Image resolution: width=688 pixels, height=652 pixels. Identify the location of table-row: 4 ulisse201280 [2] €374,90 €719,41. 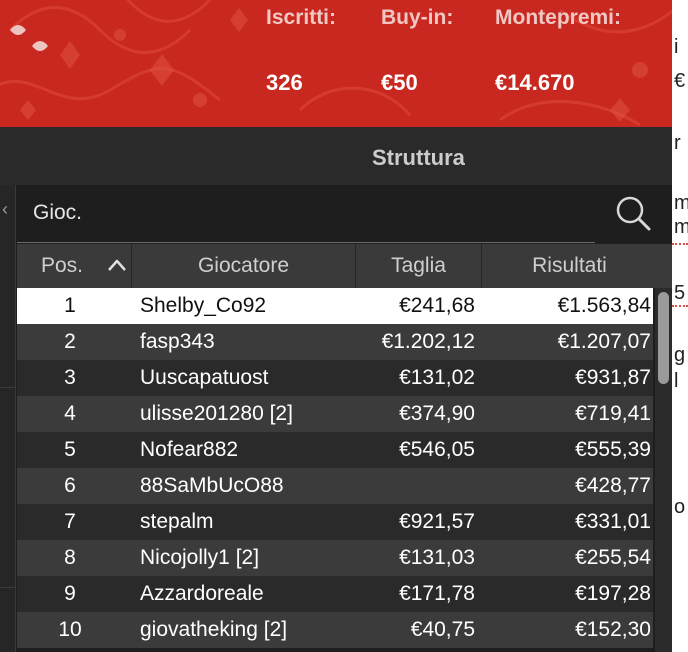
(335, 414).